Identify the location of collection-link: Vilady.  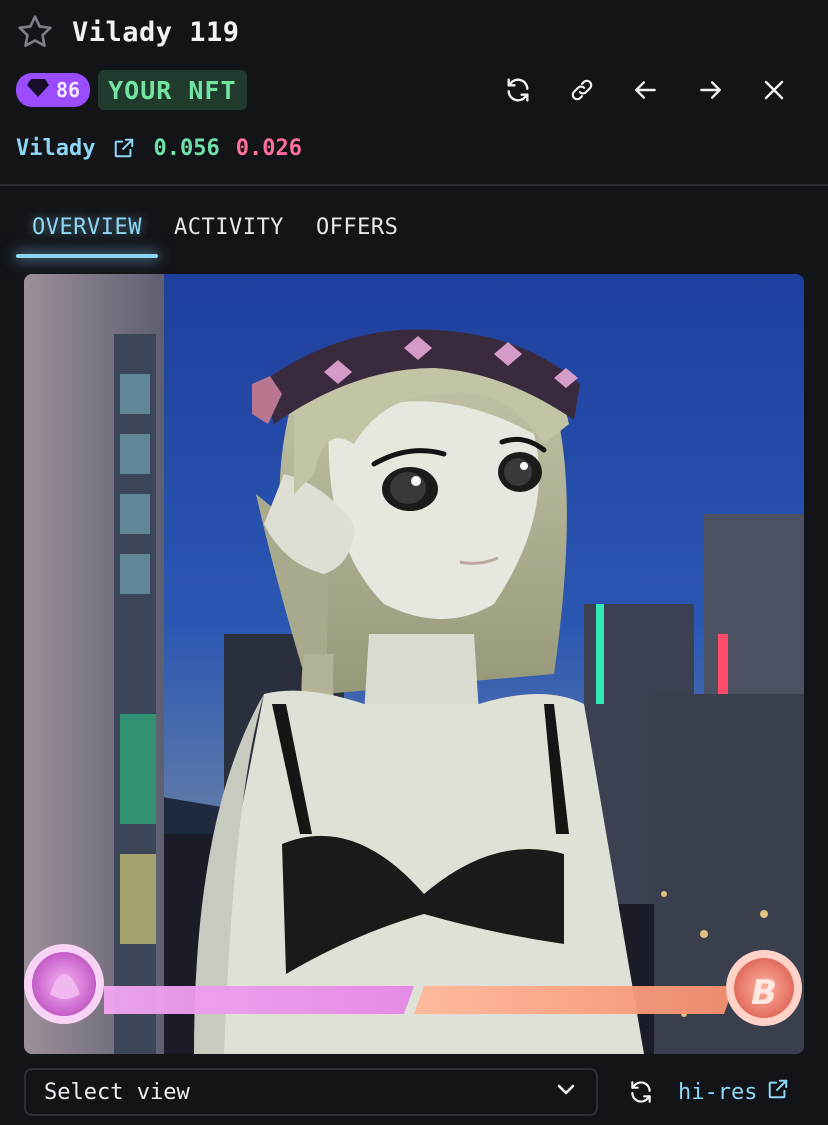
(55, 148).